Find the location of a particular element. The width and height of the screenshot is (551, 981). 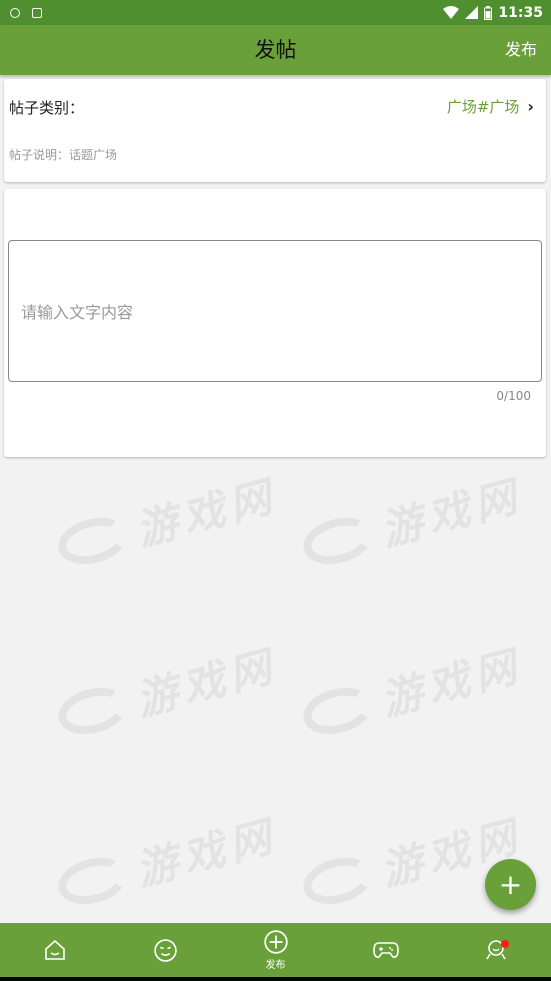

category-value: 广场#广场 is located at coordinates (483, 107).